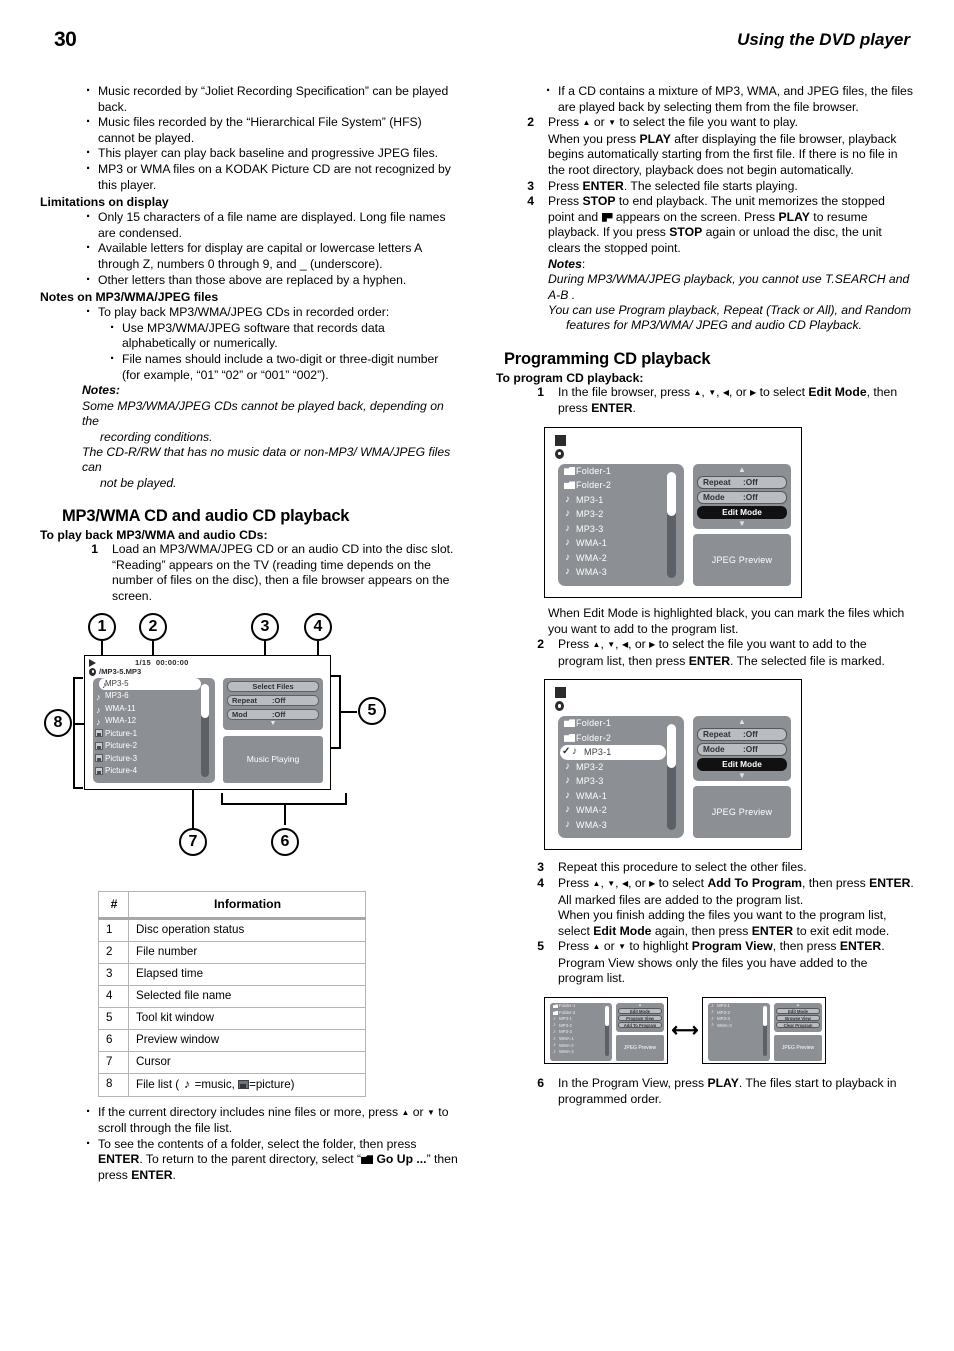 This screenshot has width=954, height=1351. What do you see at coordinates (740, 391) in the screenshot?
I see `sep: , or` at bounding box center [740, 391].